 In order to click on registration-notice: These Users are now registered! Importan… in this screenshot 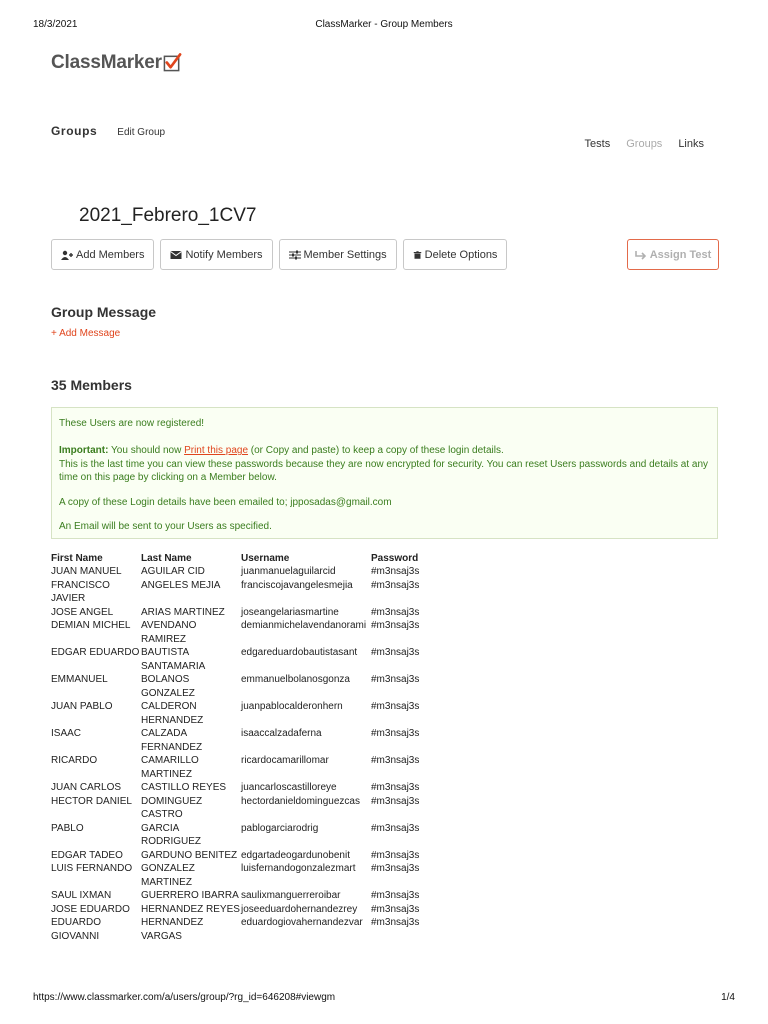, I will do `click(384, 473)`.